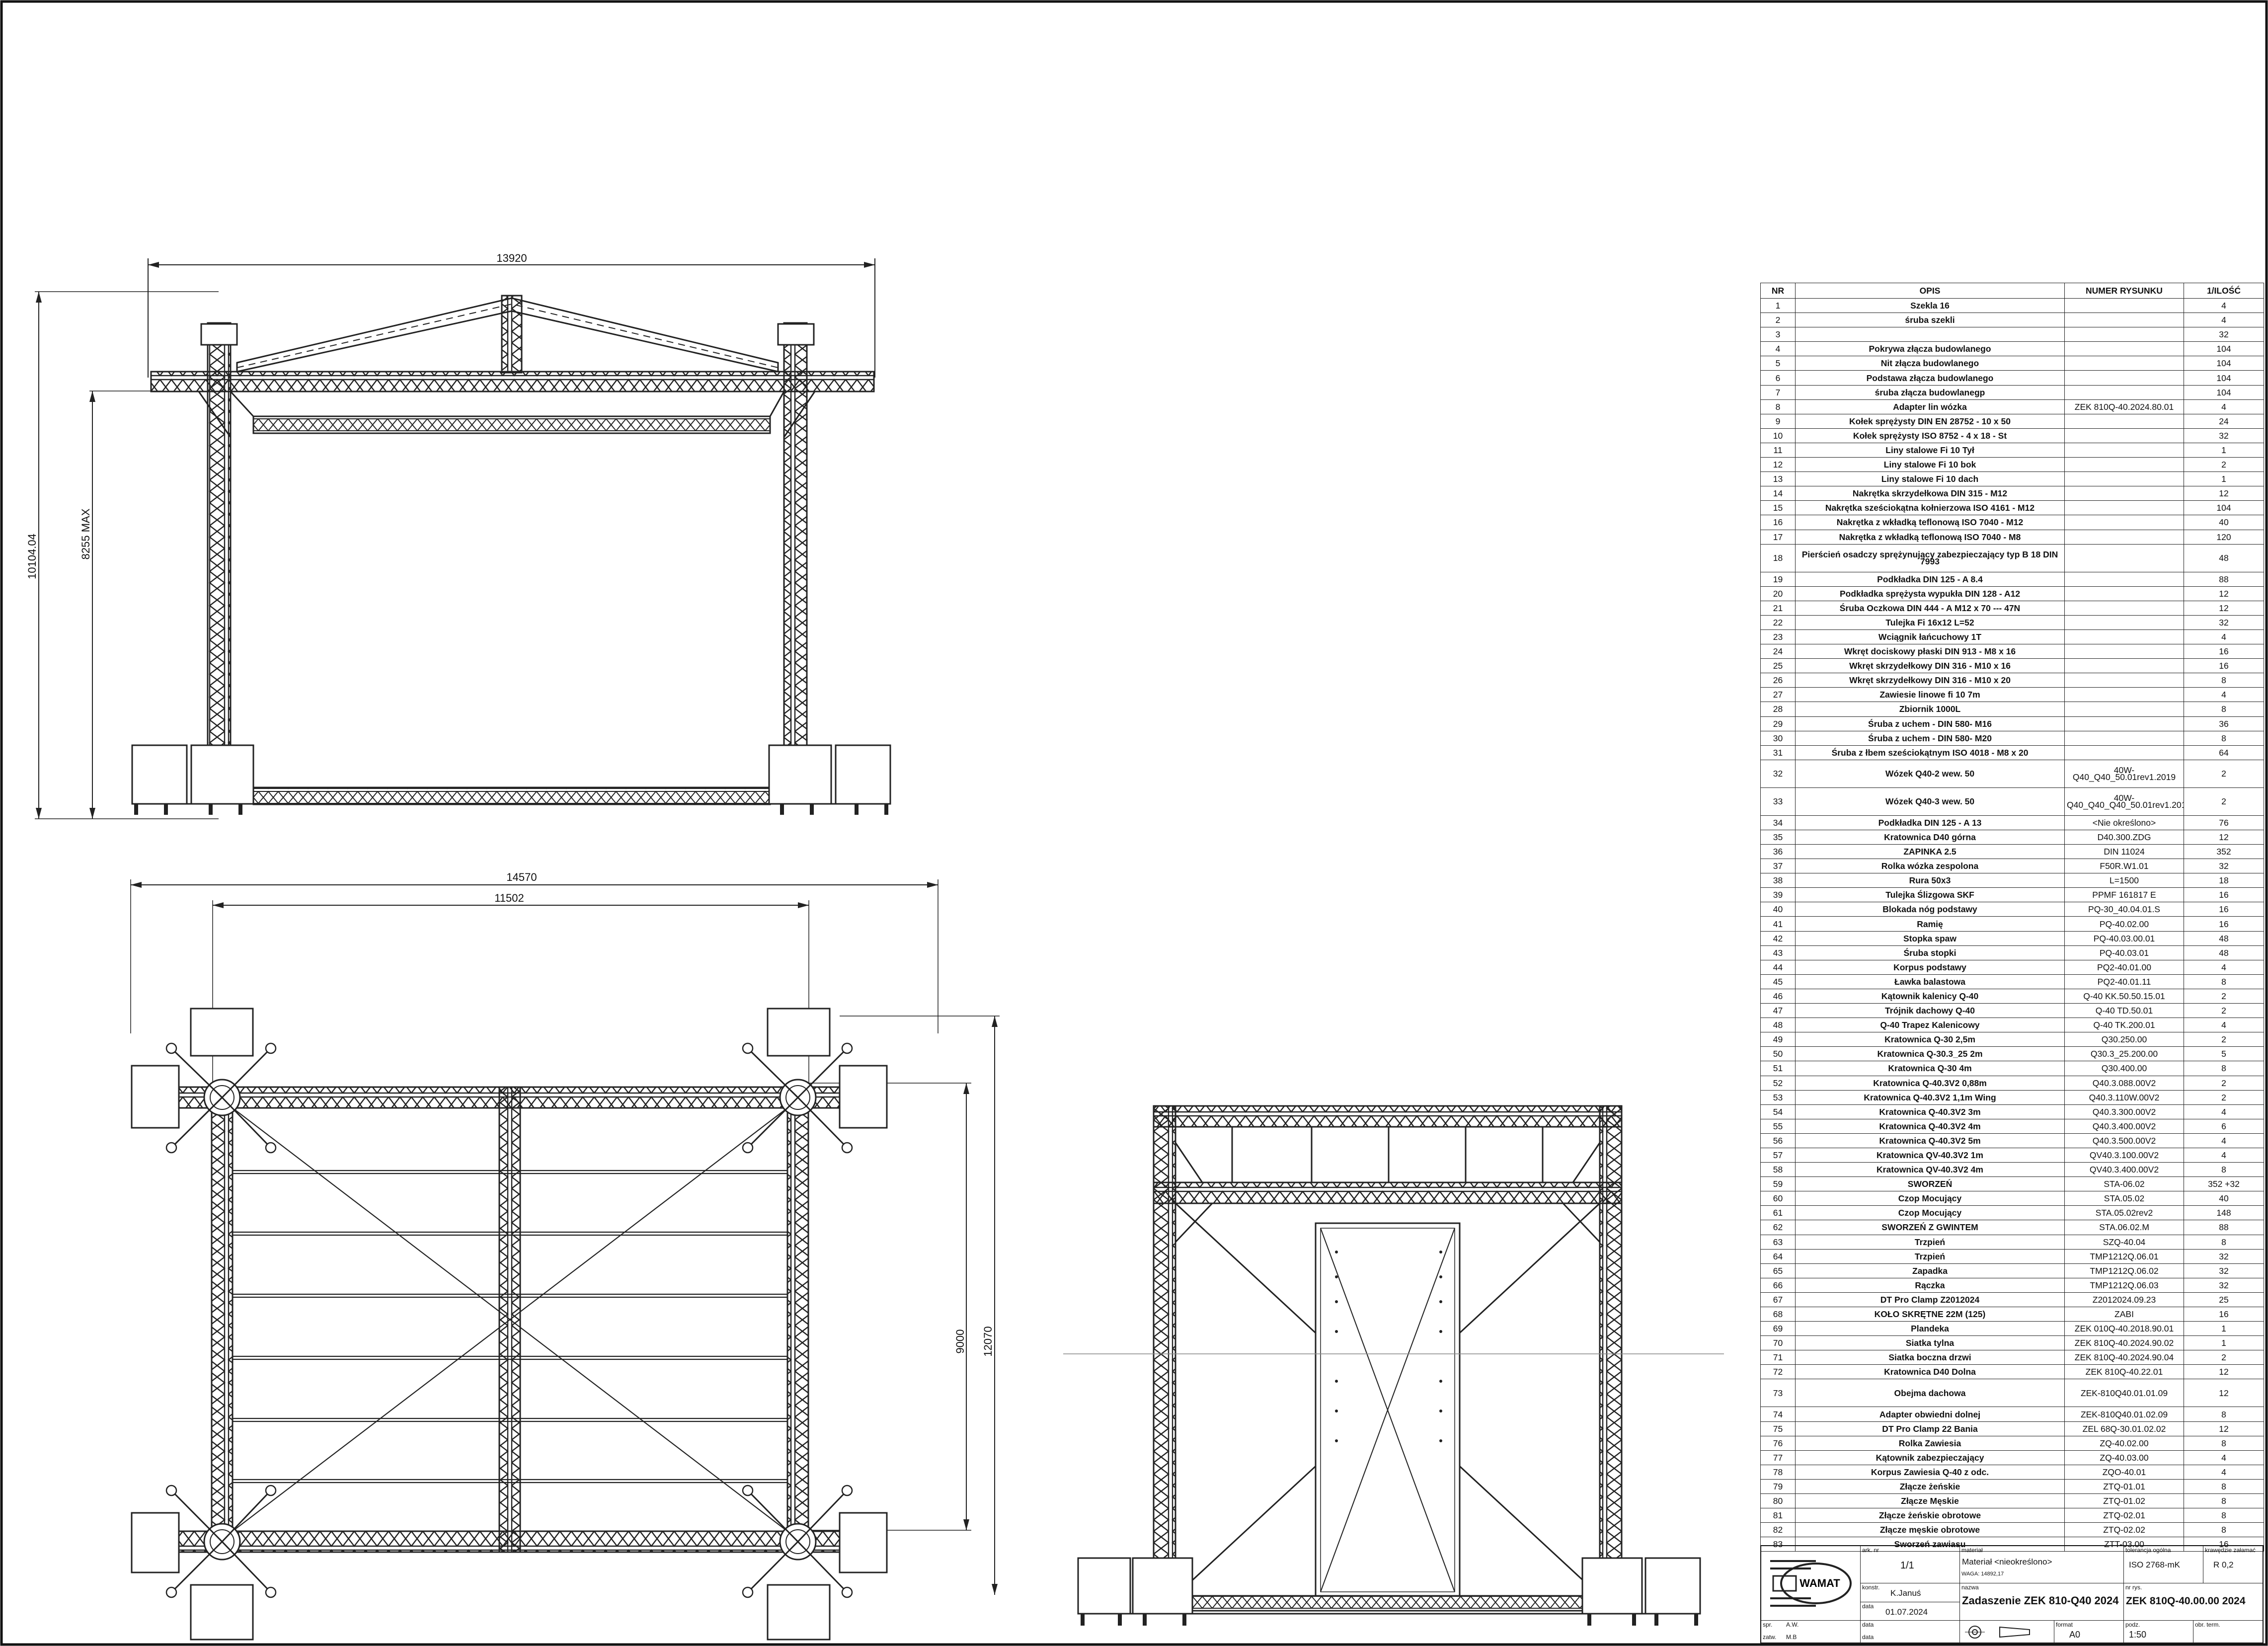  I want to click on bom-cell-quantity: 352, so click(2224, 852).